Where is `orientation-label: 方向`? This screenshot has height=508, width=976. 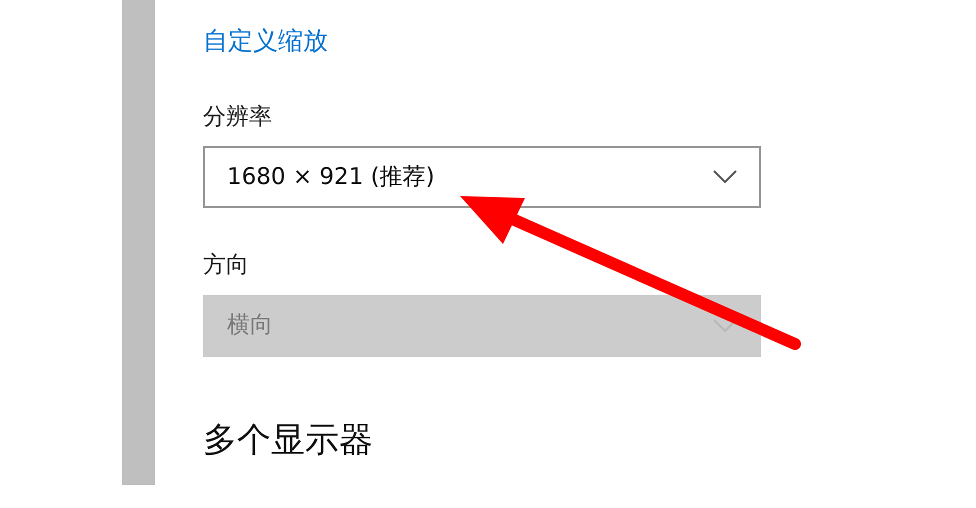 orientation-label: 方向 is located at coordinates (226, 265).